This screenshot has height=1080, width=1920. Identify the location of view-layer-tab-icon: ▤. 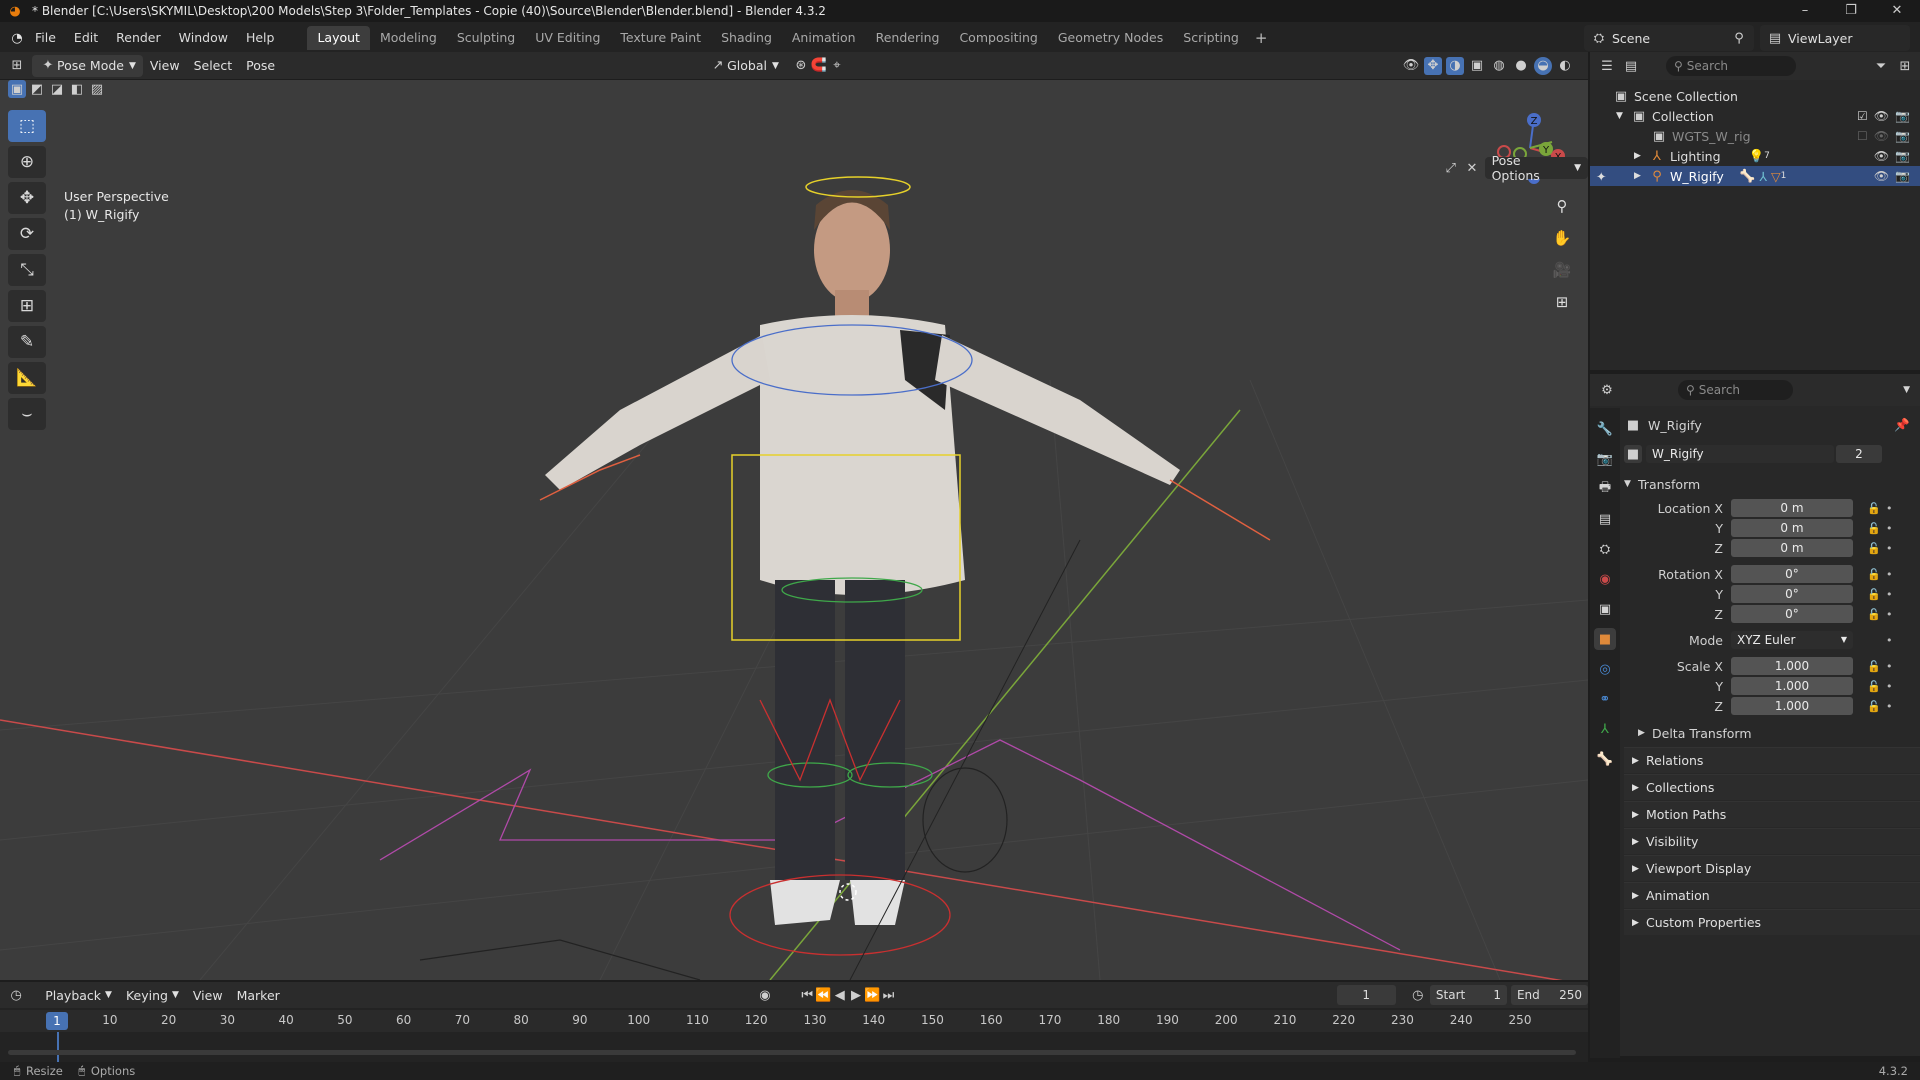
(1605, 519).